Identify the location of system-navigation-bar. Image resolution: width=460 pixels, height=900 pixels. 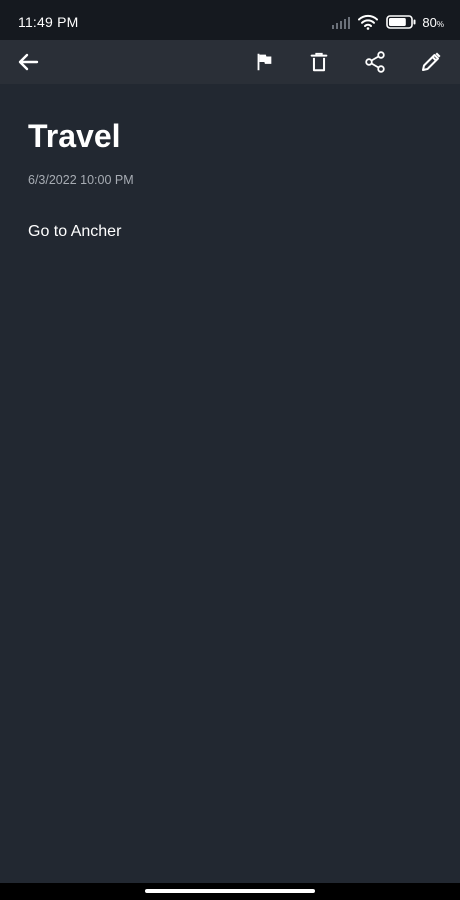
(230, 891).